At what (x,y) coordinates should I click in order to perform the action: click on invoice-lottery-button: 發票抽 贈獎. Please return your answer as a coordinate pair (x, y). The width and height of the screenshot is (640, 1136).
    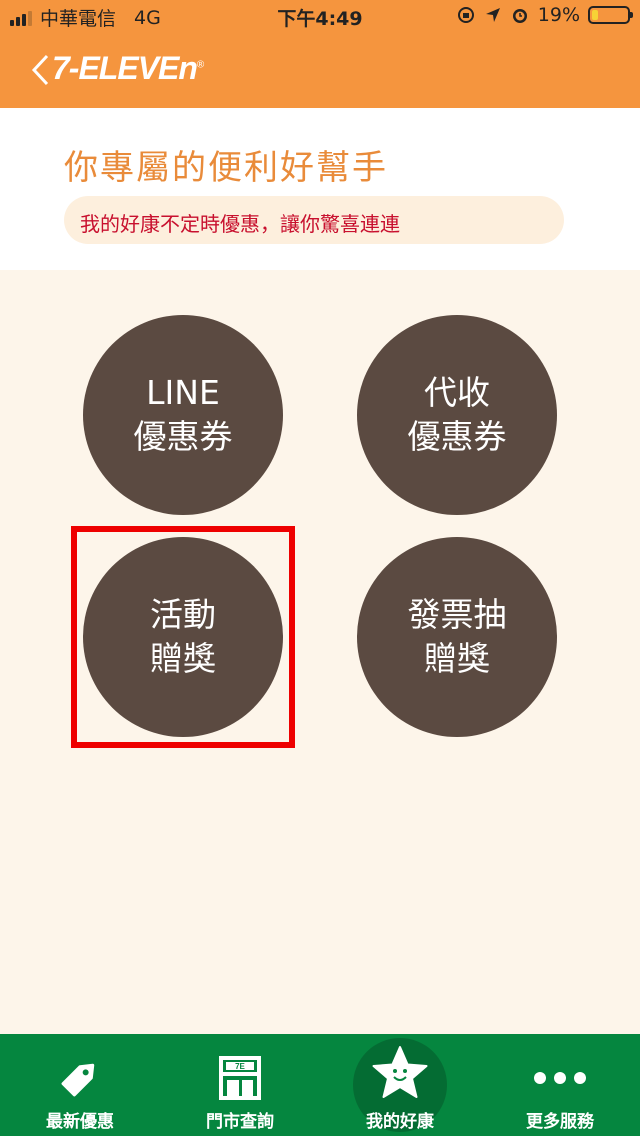
    Looking at the image, I should click on (457, 637).